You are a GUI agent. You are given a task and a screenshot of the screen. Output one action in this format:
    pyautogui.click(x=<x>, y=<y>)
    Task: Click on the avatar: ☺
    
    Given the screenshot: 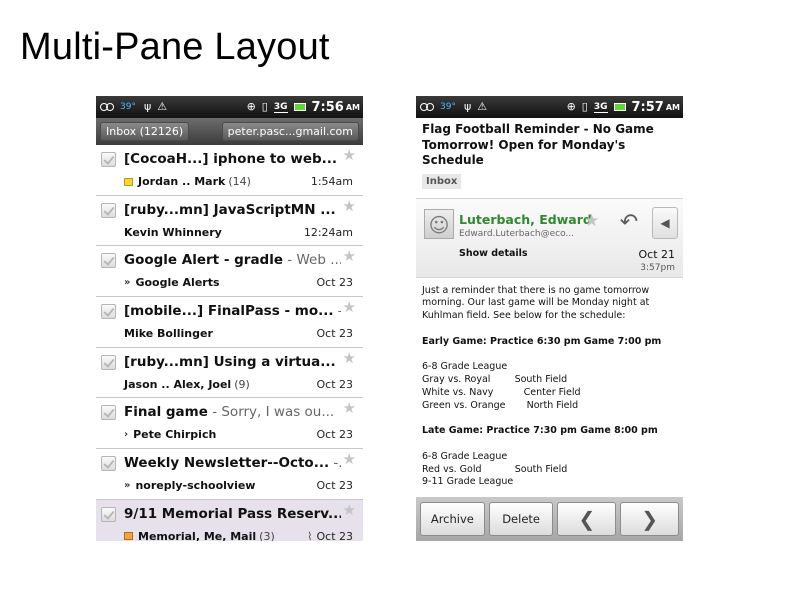 What is the action you would take?
    pyautogui.click(x=439, y=223)
    